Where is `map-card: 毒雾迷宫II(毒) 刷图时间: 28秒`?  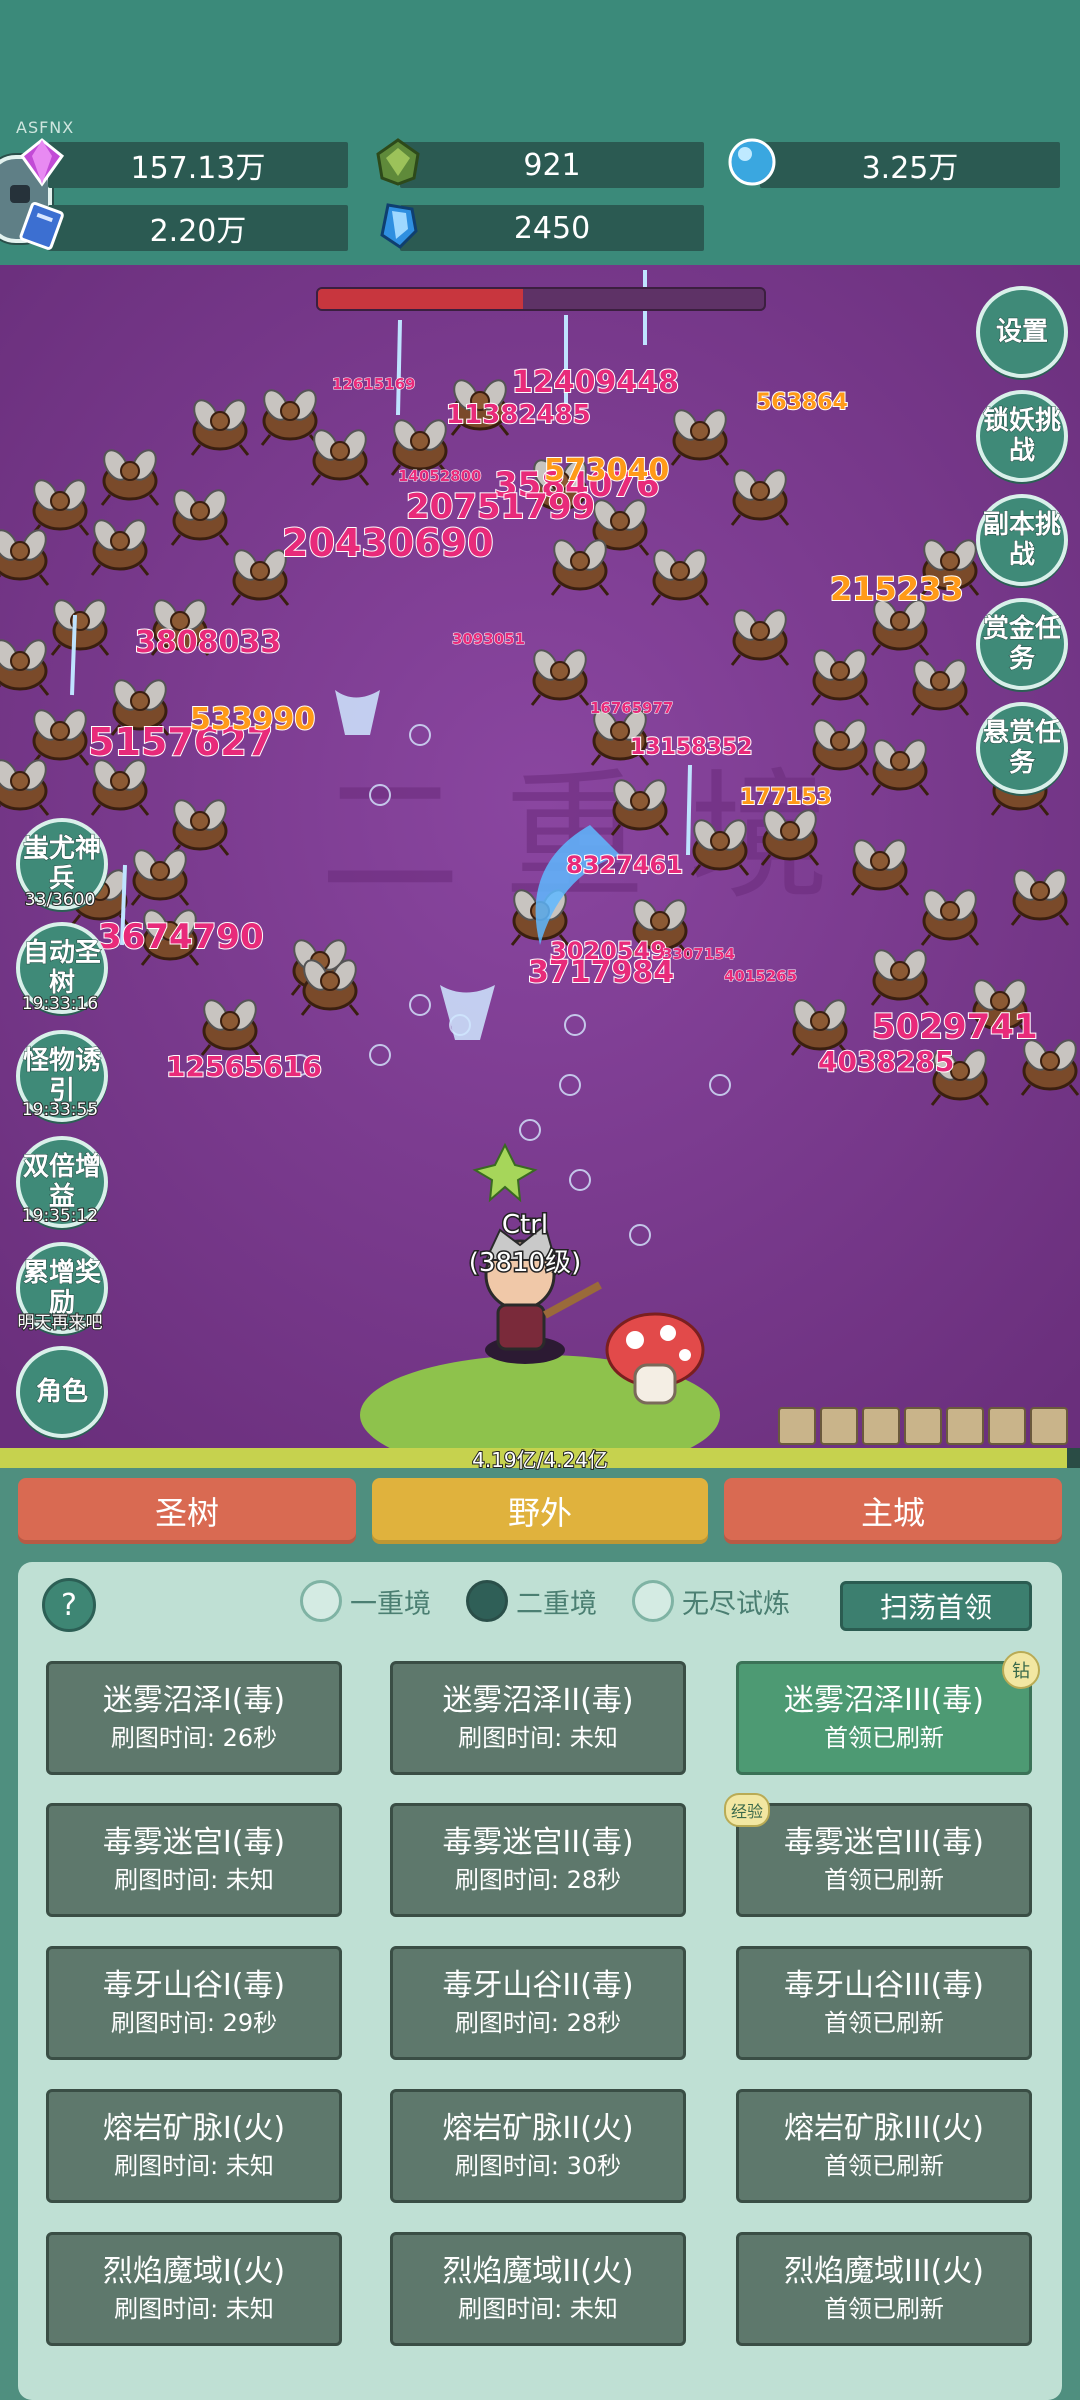
map-card: 毒雾迷宫II(毒) 刷图时间: 28秒 is located at coordinates (538, 1860).